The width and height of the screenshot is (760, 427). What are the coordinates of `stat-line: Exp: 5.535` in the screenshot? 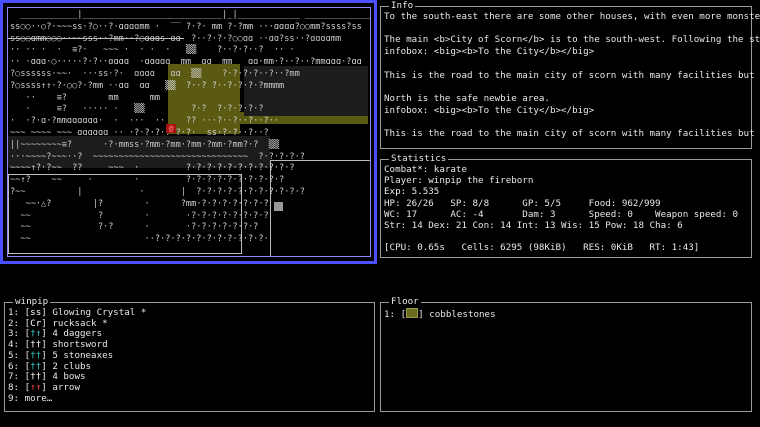 It's located at (412, 192).